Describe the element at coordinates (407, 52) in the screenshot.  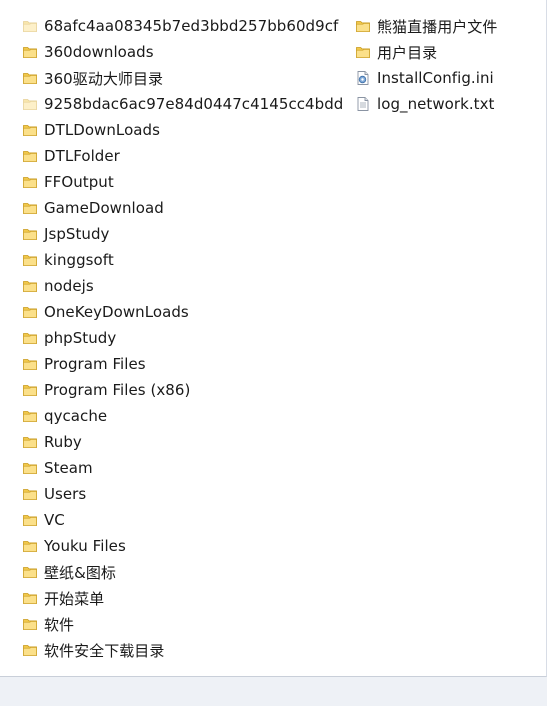
I see `item-label: 用户目录` at that location.